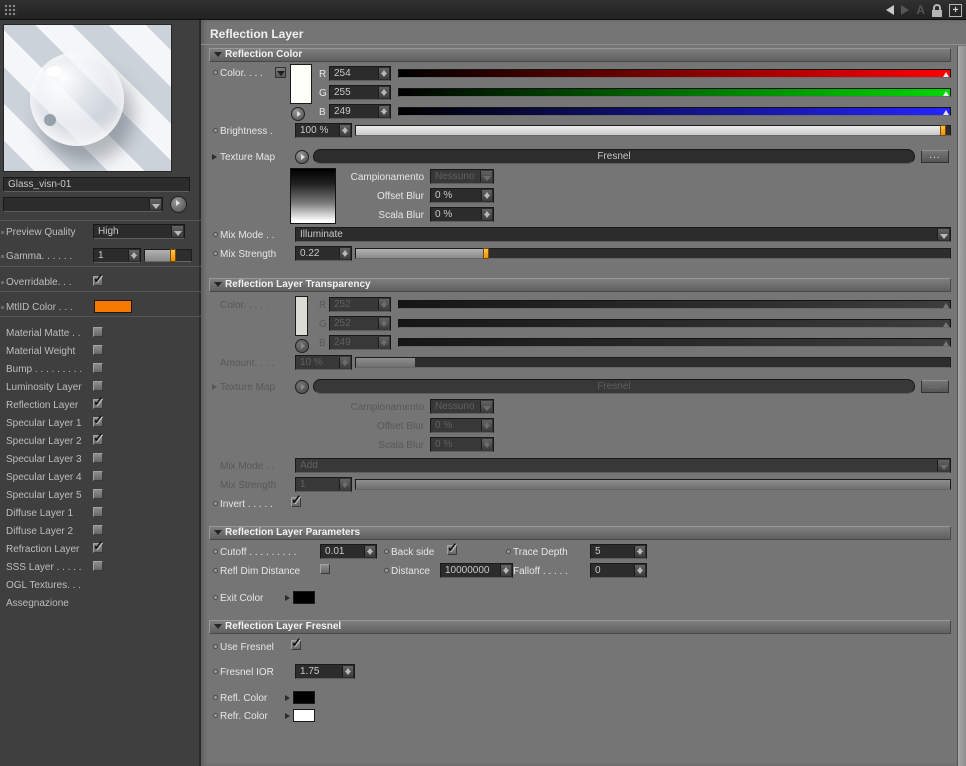  Describe the element at coordinates (301, 84) in the screenshot. I see `reflection-color-swatch` at that location.